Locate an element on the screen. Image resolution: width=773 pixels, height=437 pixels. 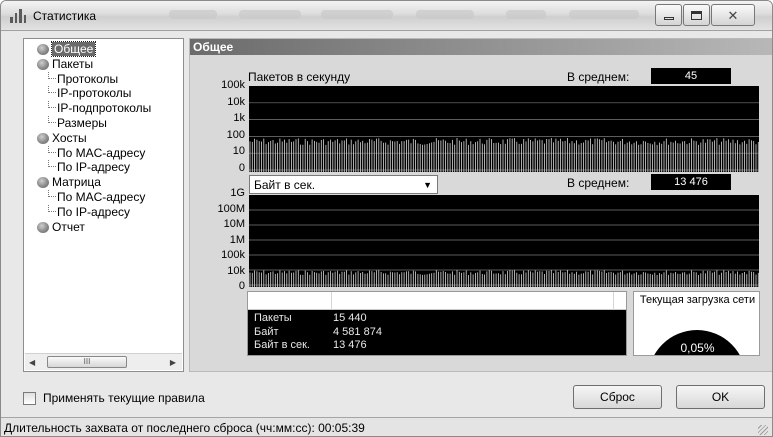
reset-button: Сброс is located at coordinates (617, 397).